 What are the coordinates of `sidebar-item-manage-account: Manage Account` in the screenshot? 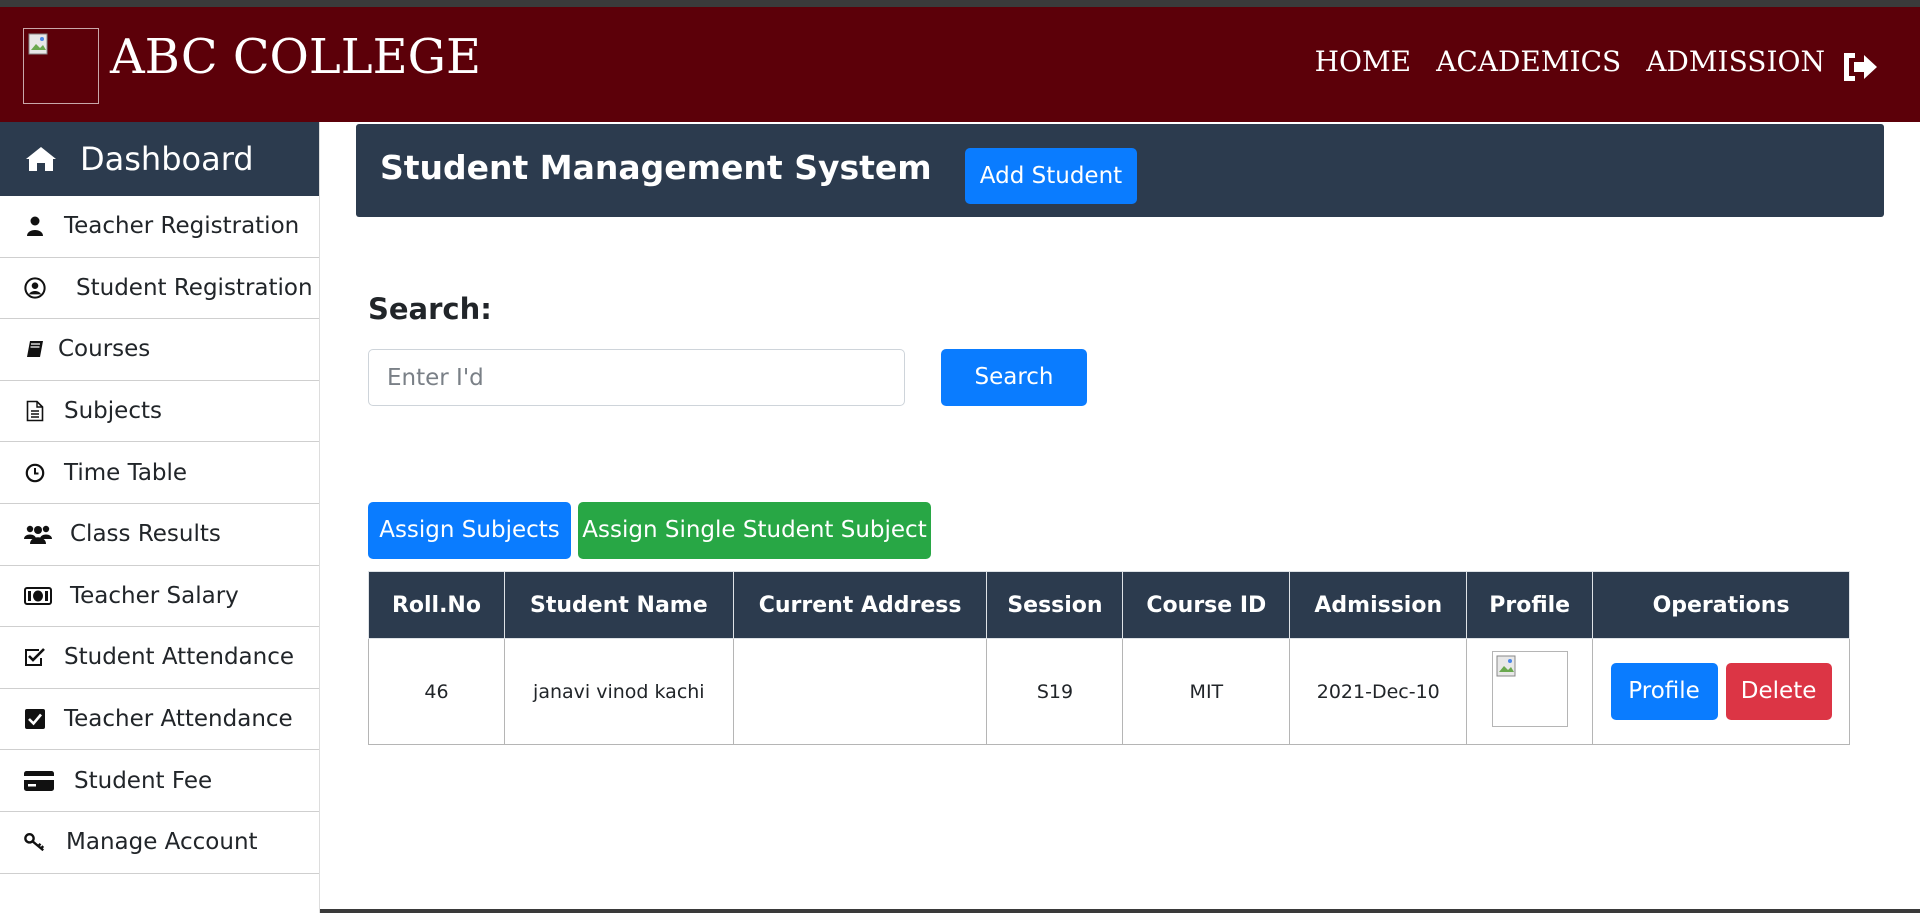 It's located at (159, 843).